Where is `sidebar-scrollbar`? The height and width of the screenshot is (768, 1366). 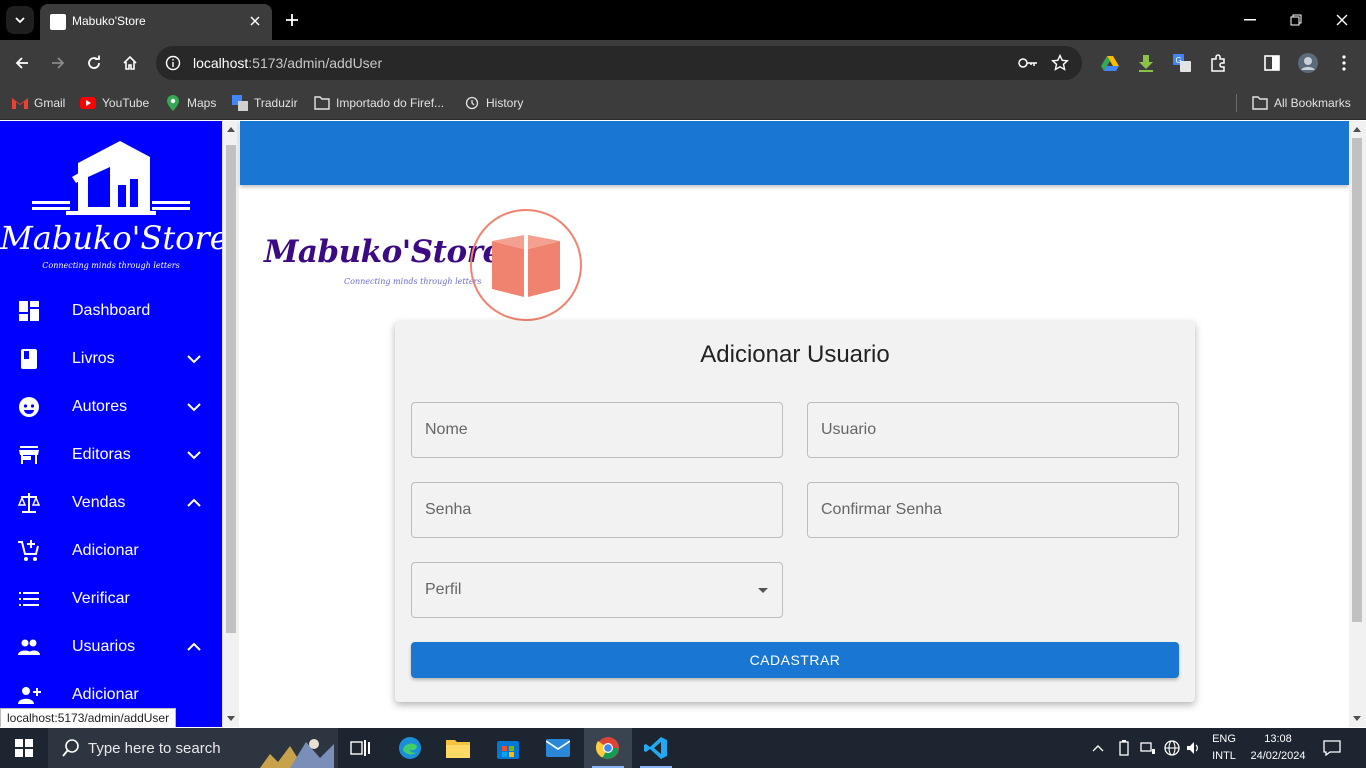 sidebar-scrollbar is located at coordinates (230, 424).